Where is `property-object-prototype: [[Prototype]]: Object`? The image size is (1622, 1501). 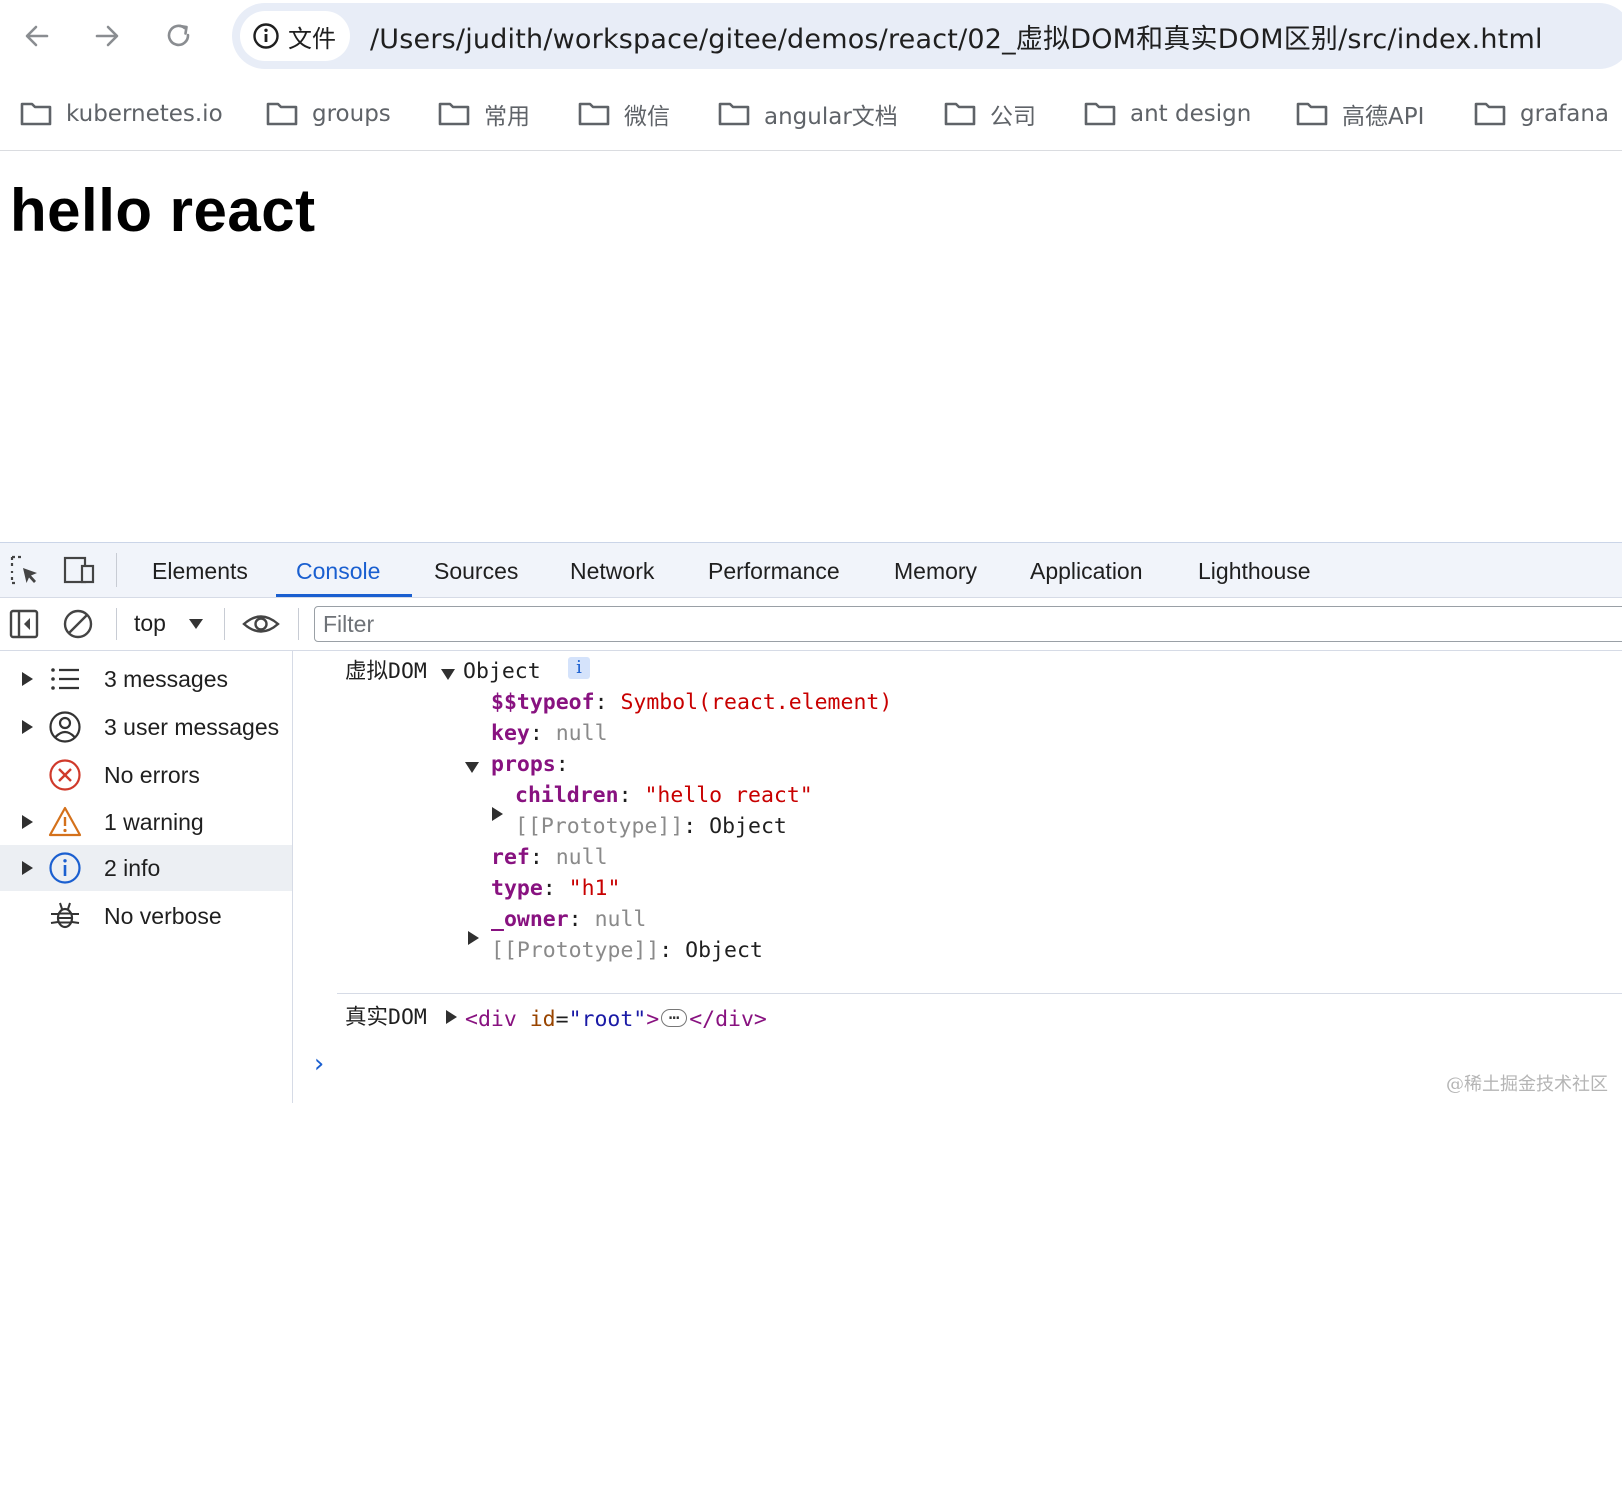 property-object-prototype: [[Prototype]]: Object is located at coordinates (627, 951).